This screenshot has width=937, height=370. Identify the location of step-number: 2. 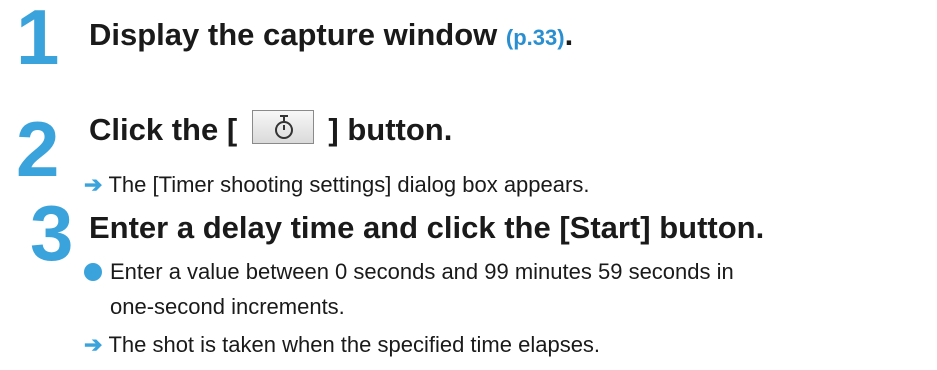
(37, 149).